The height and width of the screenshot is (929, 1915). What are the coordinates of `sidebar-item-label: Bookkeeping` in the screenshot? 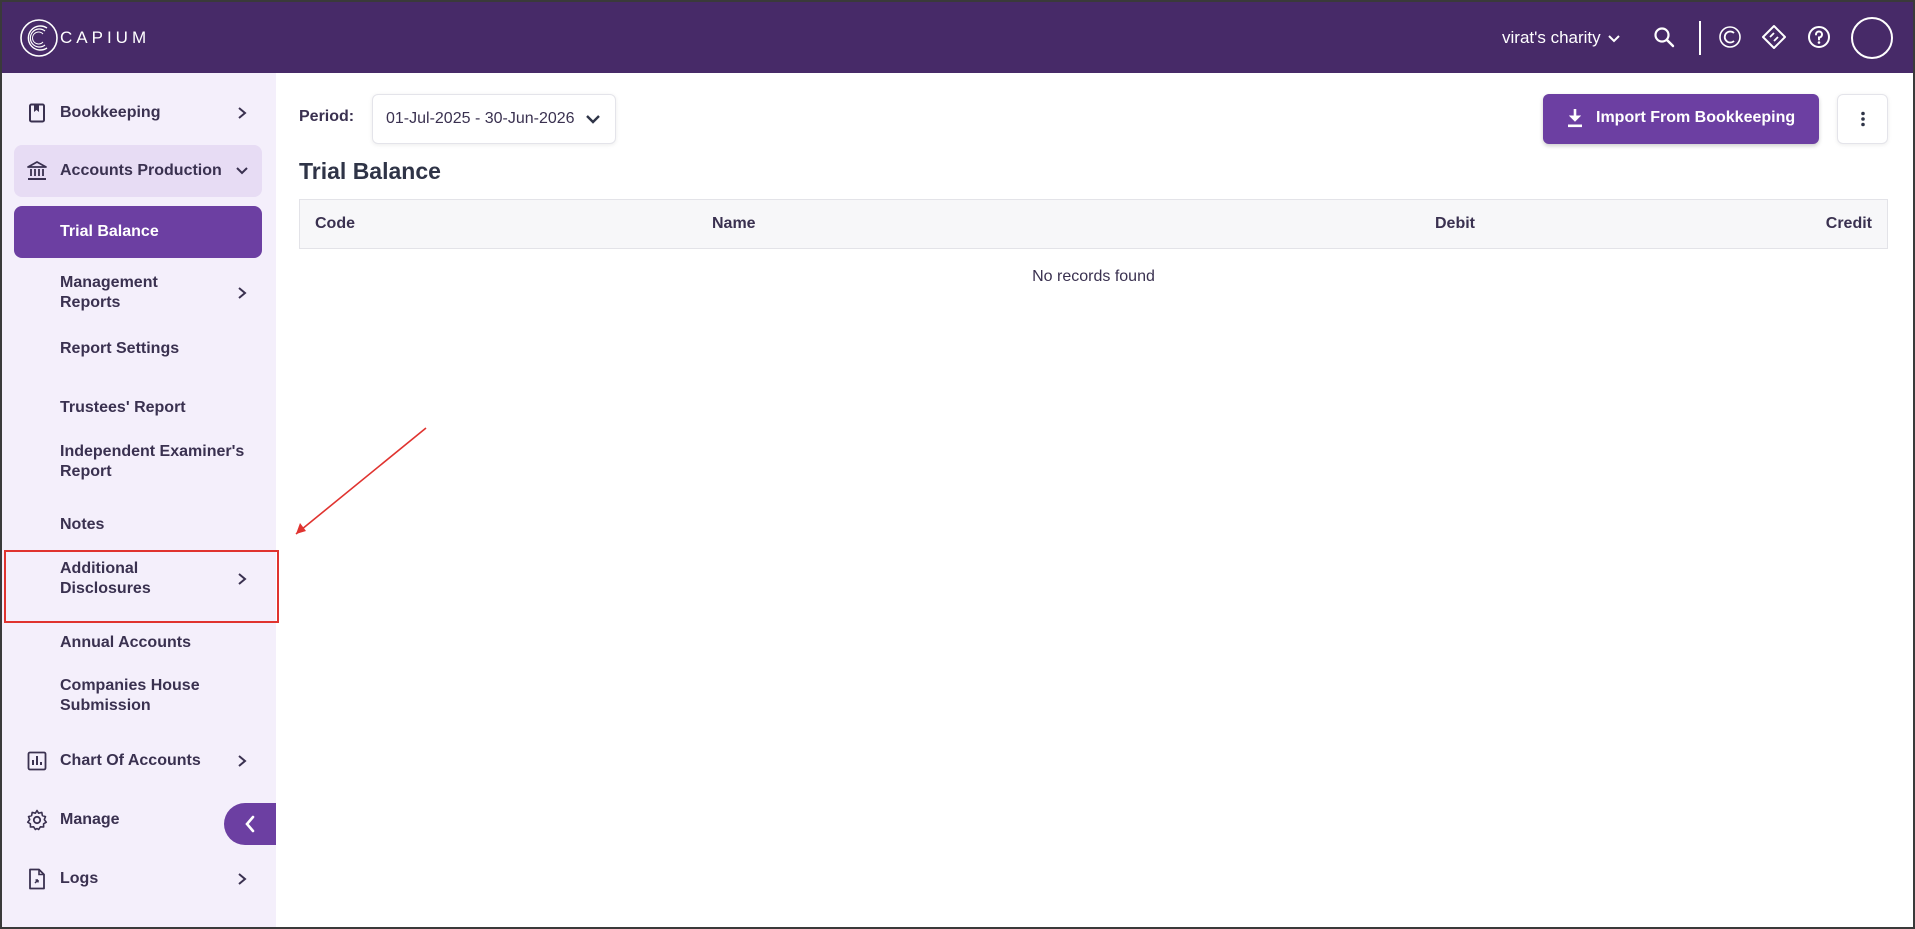 It's located at (110, 112).